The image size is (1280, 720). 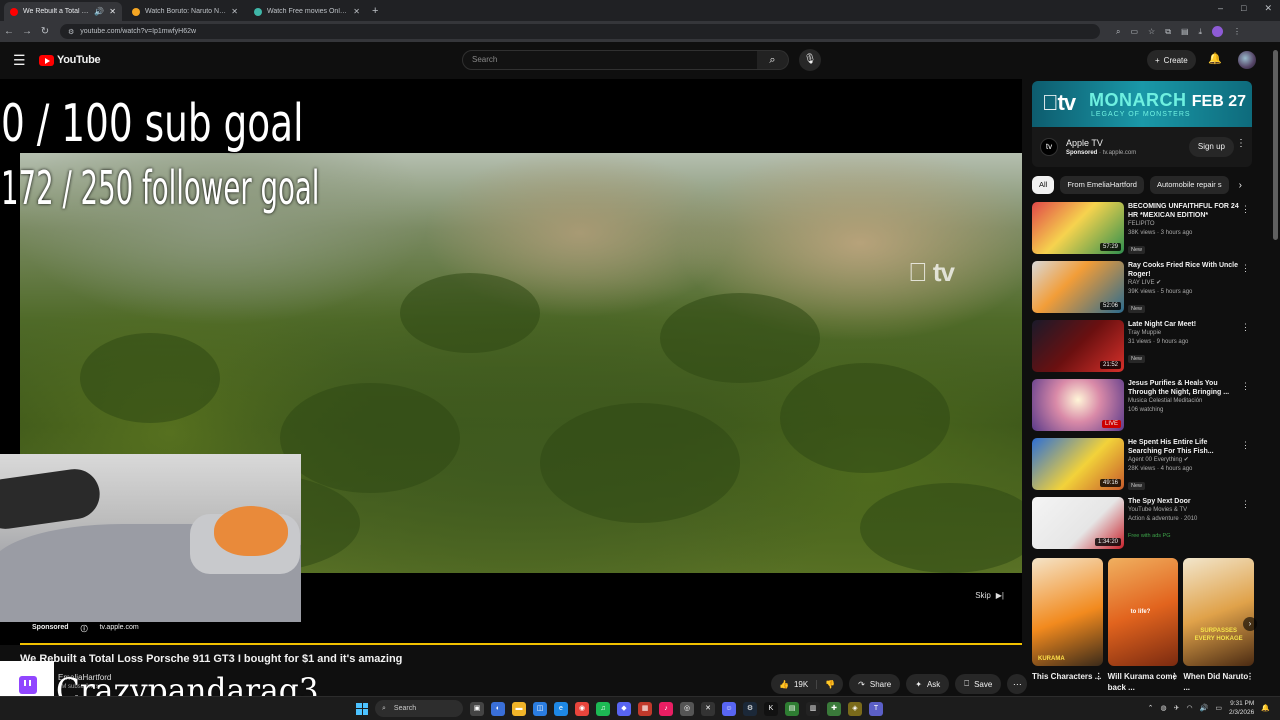 I want to click on video-channel: Musica Celestial Meditación, so click(x=1184, y=401).